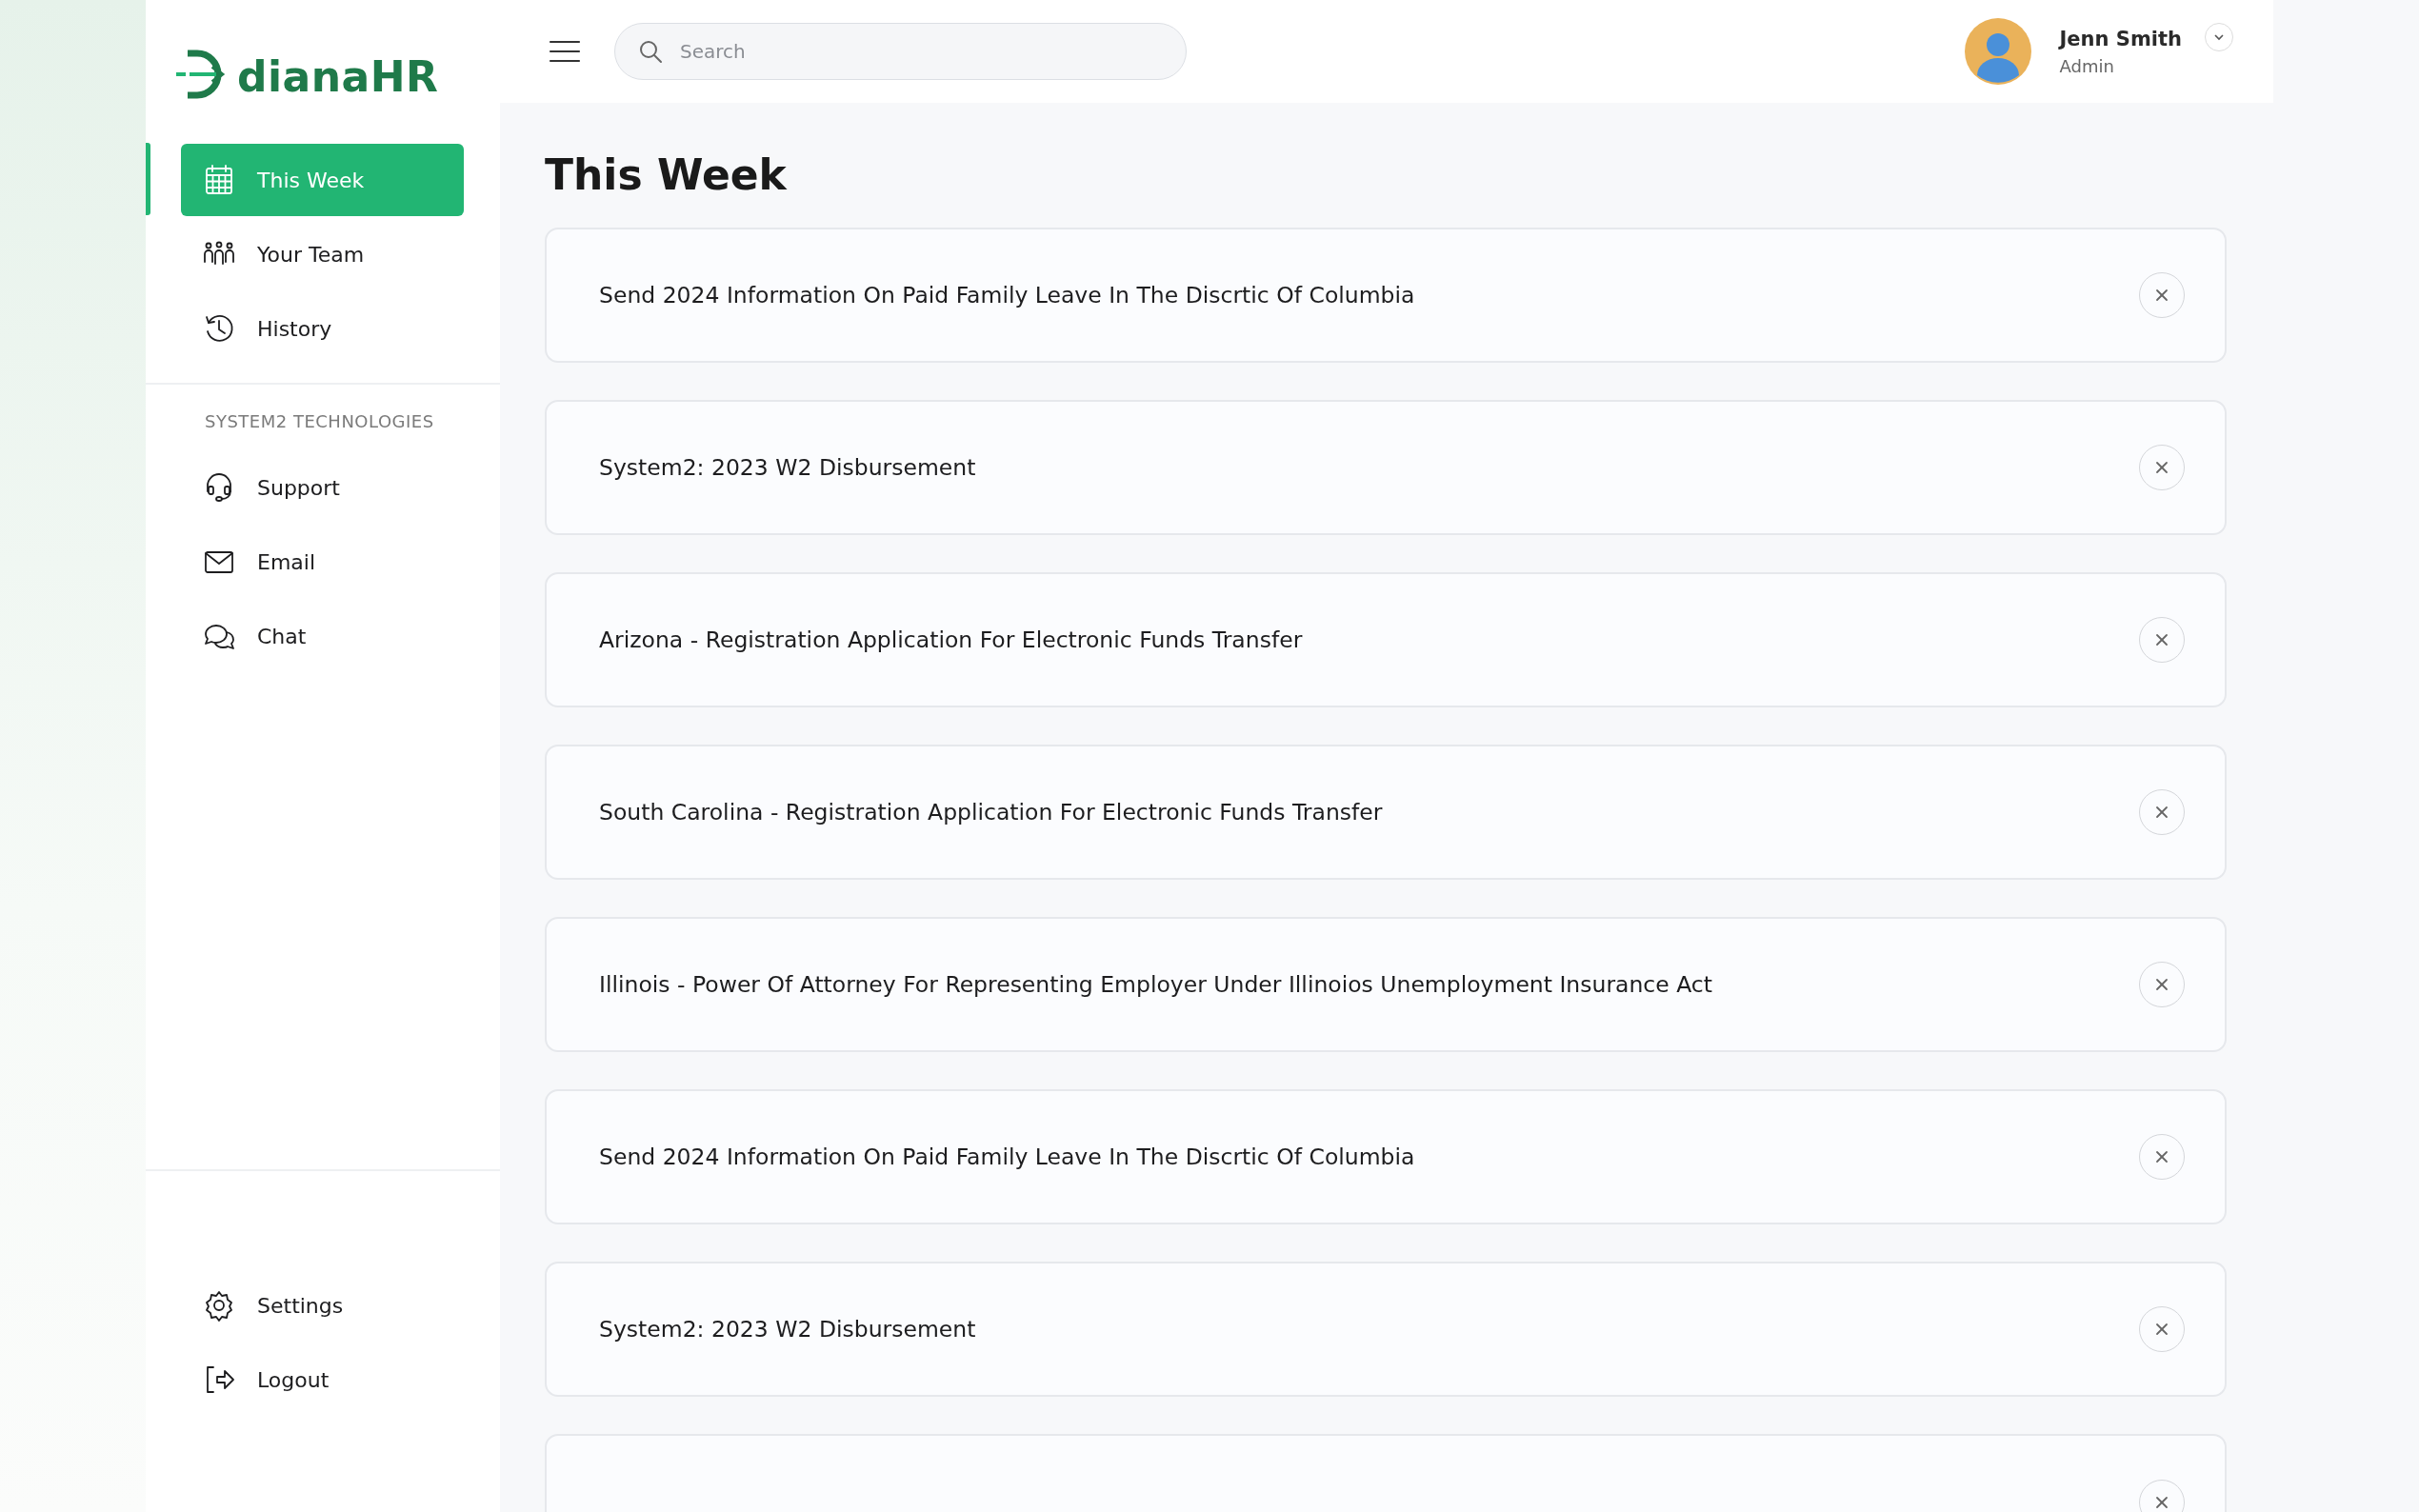 This screenshot has height=1512, width=2419. What do you see at coordinates (1997, 51) in the screenshot?
I see `avatar` at bounding box center [1997, 51].